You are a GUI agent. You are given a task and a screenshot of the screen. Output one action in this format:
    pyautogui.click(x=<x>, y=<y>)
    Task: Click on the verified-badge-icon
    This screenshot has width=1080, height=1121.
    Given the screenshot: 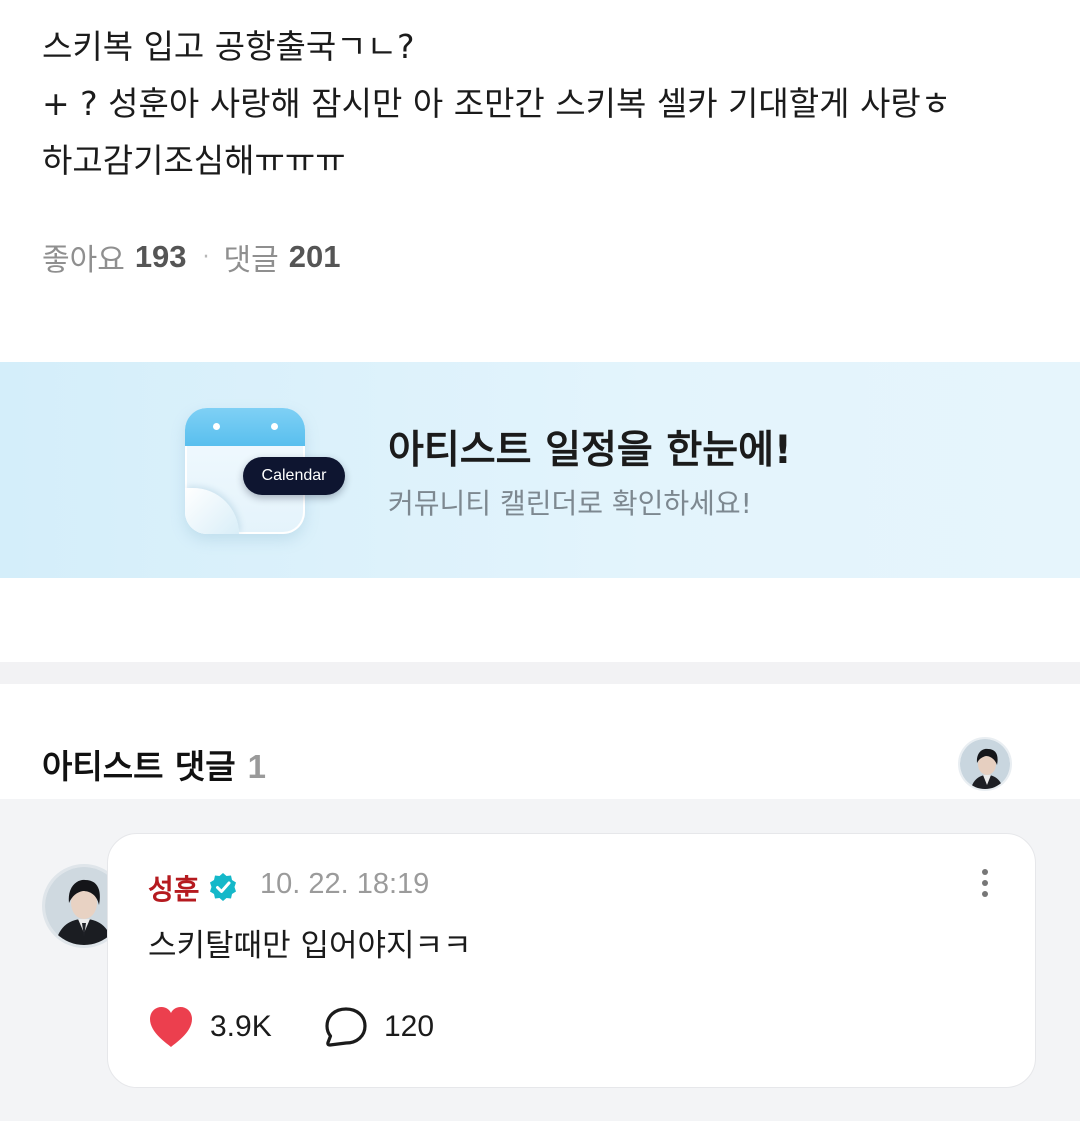 What is the action you would take?
    pyautogui.click(x=223, y=887)
    